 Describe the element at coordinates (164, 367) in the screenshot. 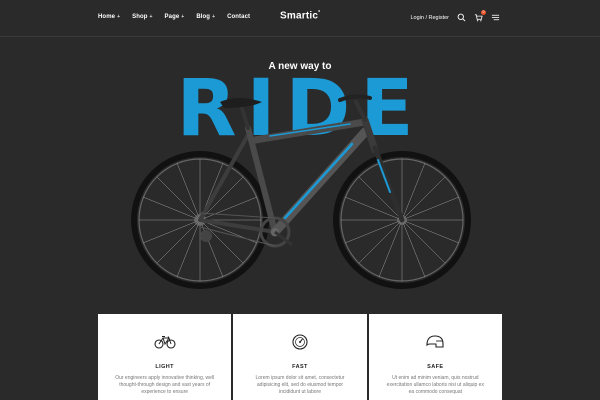

I see `feature-title: LIGHT` at that location.